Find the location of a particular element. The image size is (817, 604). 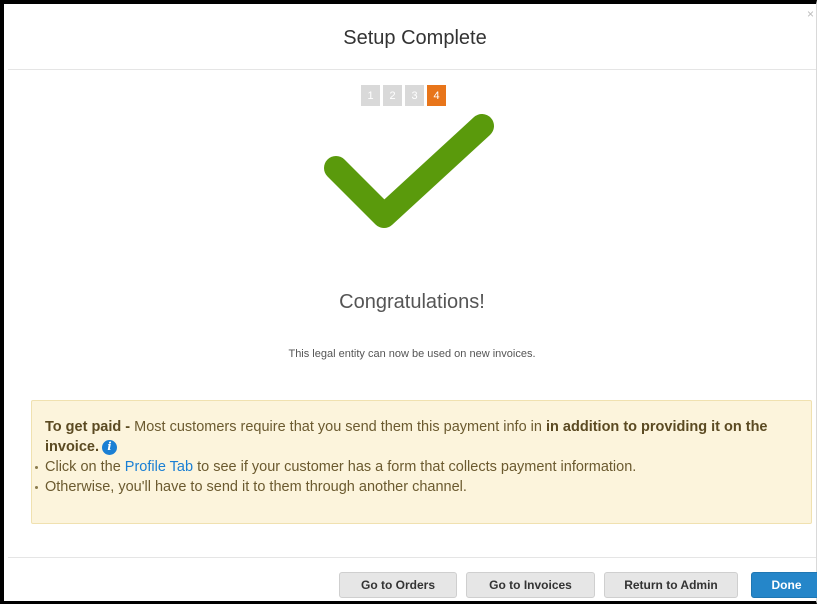

go-to-orders-button: Go to Orders is located at coordinates (398, 585).